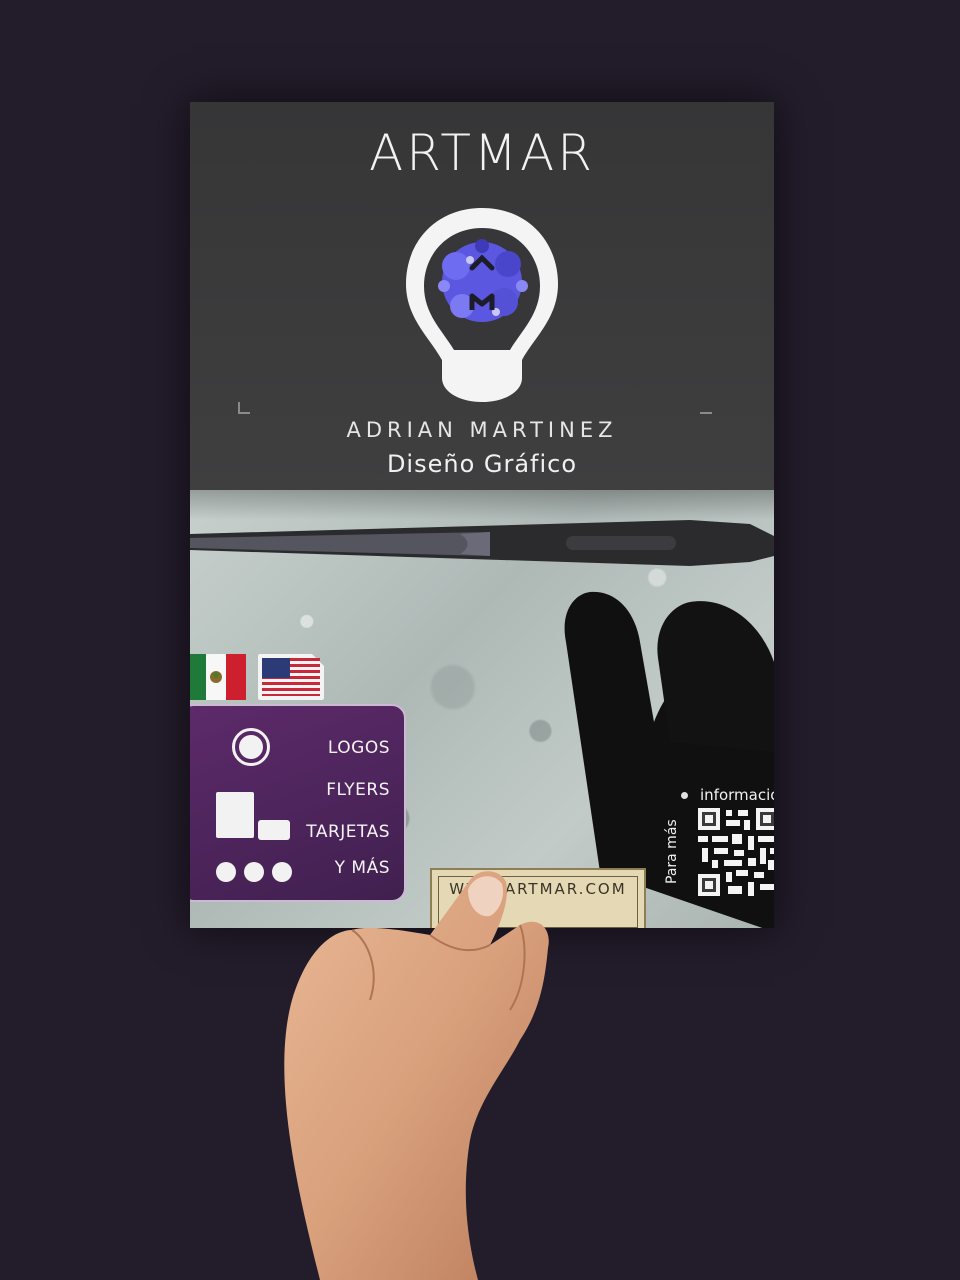  What do you see at coordinates (416, 1075) in the screenshot?
I see `hand-illustration` at bounding box center [416, 1075].